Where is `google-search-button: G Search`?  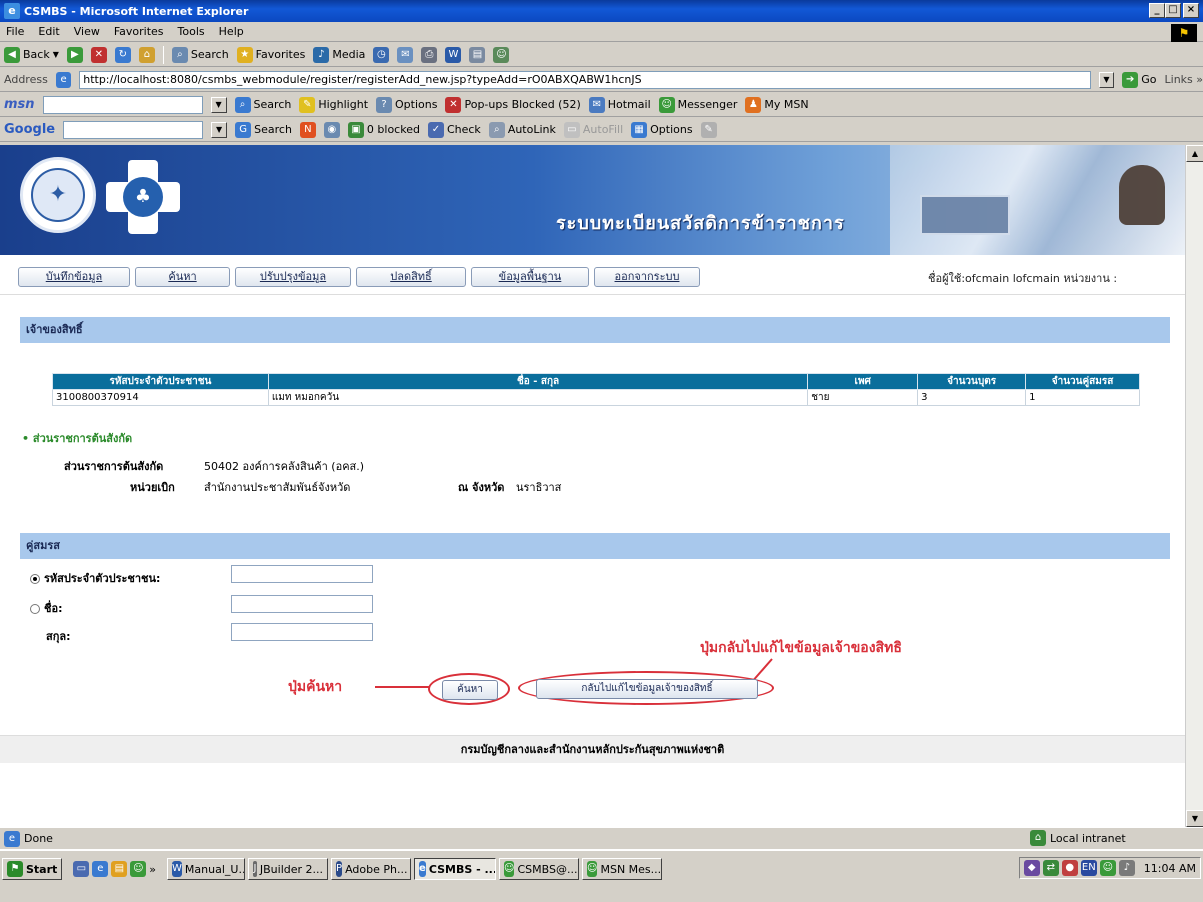
google-search-button: G Search is located at coordinates (263, 129).